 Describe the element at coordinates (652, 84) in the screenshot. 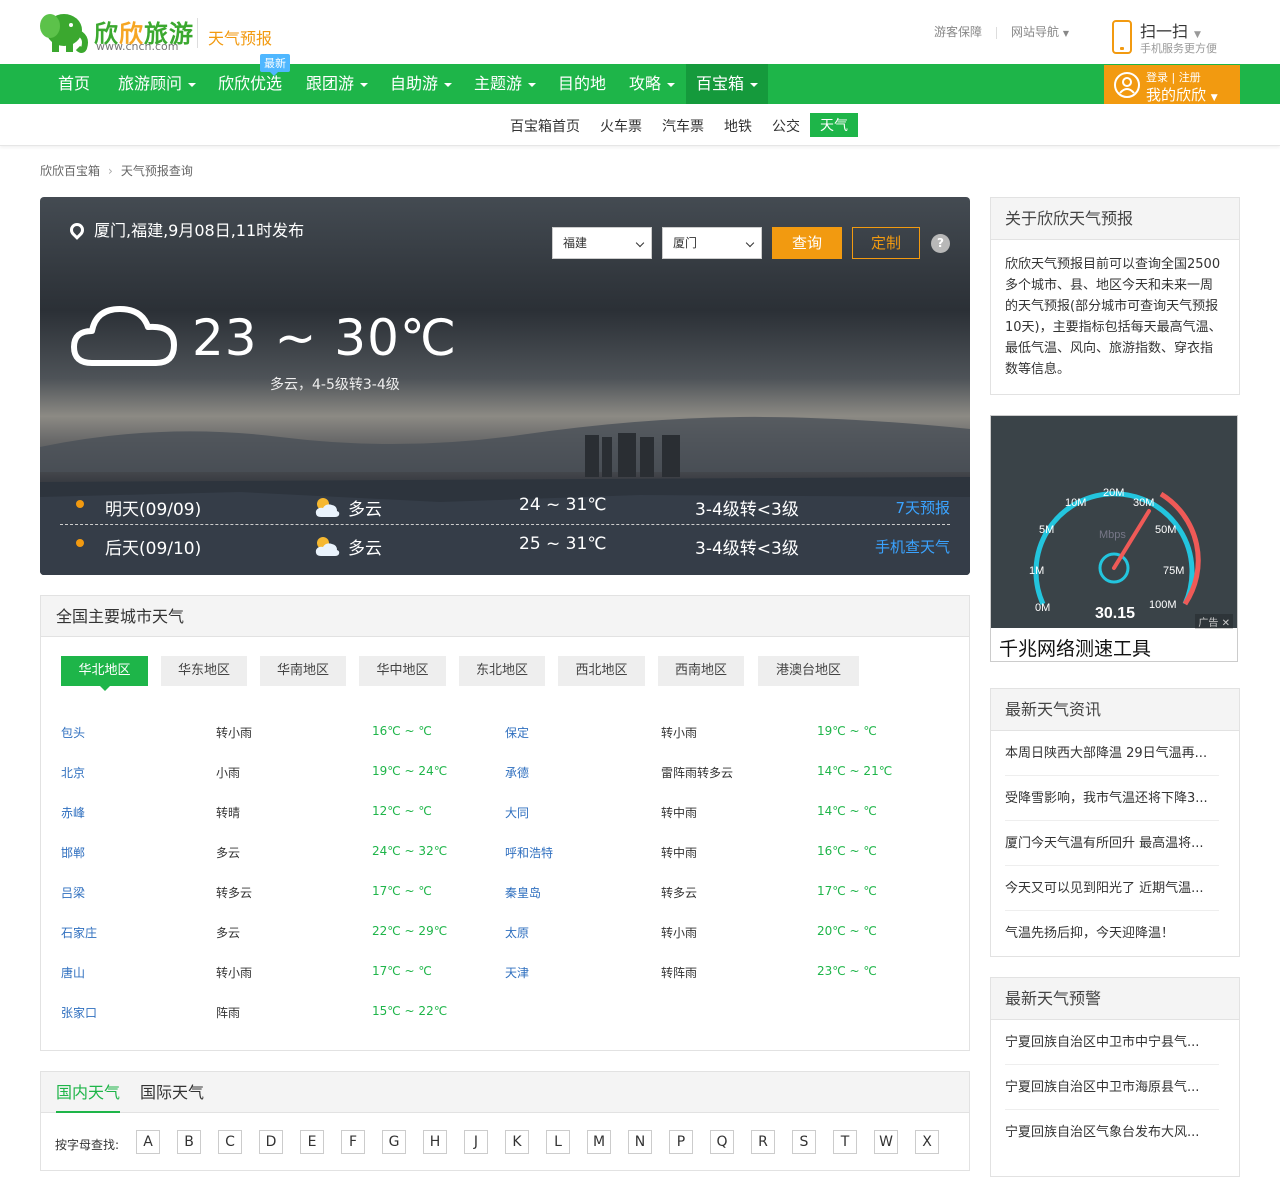

I see `nav-guide: 攻略` at that location.